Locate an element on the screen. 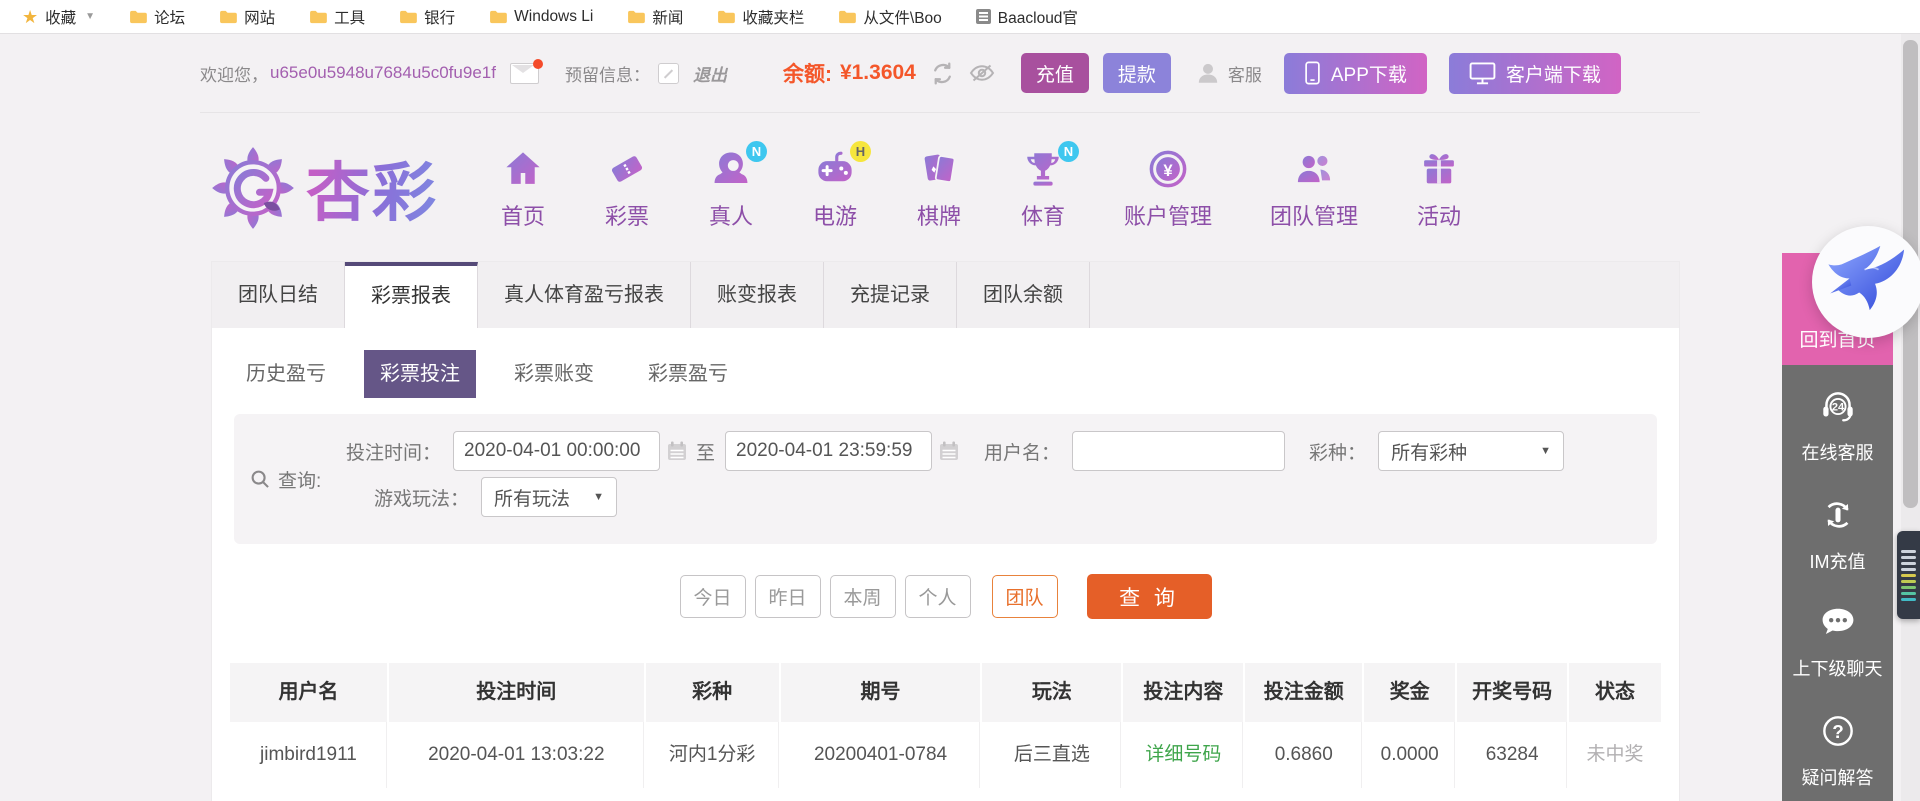  tab-account-change: 账变报表 is located at coordinates (757, 295).